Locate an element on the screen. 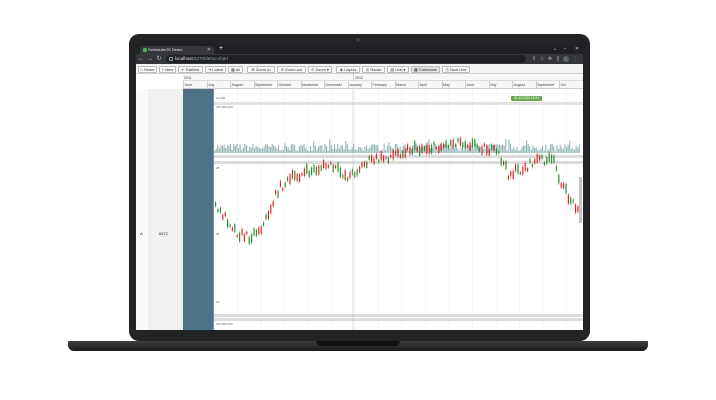  bookmark-star-icon: ☆ is located at coordinates (542, 59).